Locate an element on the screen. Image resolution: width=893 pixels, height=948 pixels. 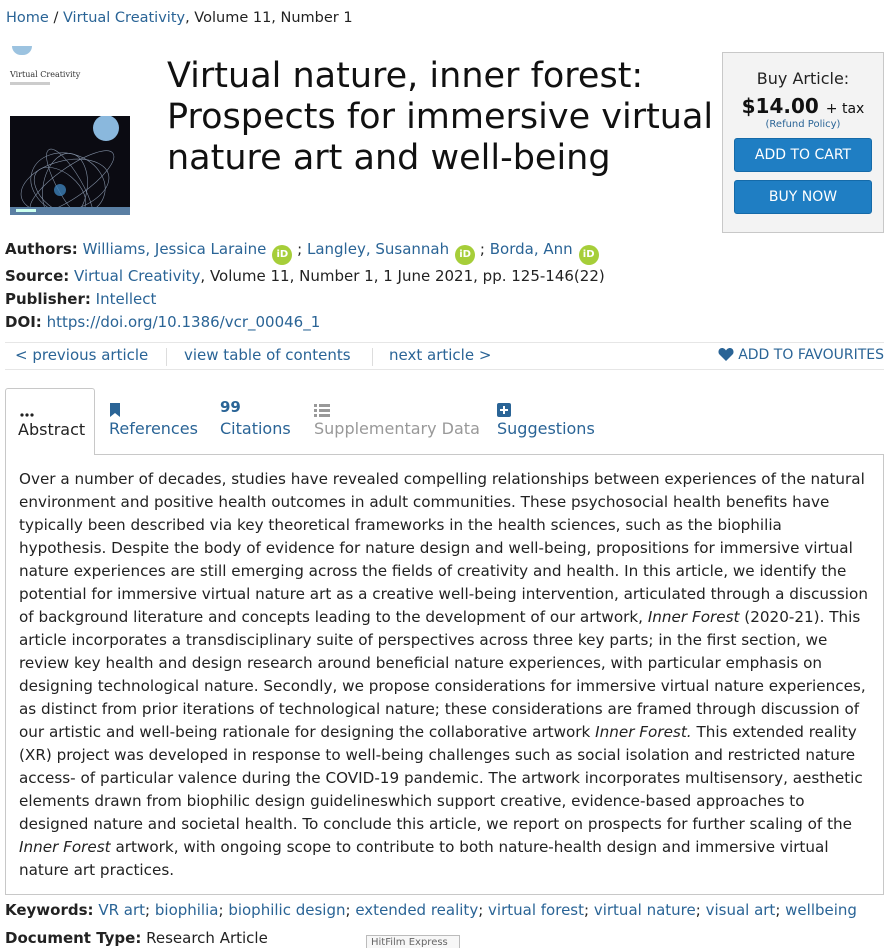
price: $14.00 + tax is located at coordinates (803, 106).